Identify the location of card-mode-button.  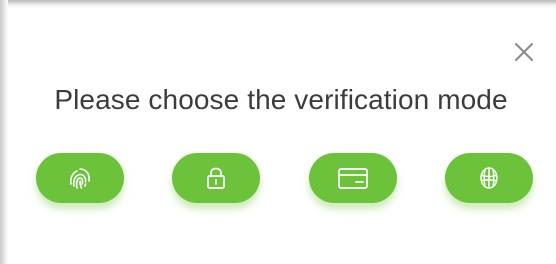
(353, 178).